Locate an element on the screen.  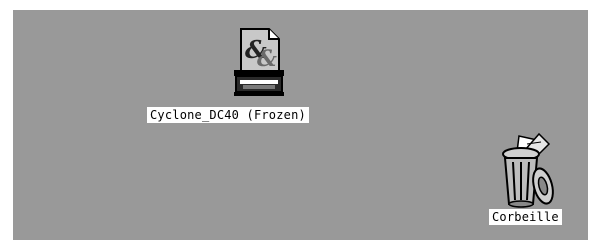
trash-full-icon is located at coordinates (528, 170).